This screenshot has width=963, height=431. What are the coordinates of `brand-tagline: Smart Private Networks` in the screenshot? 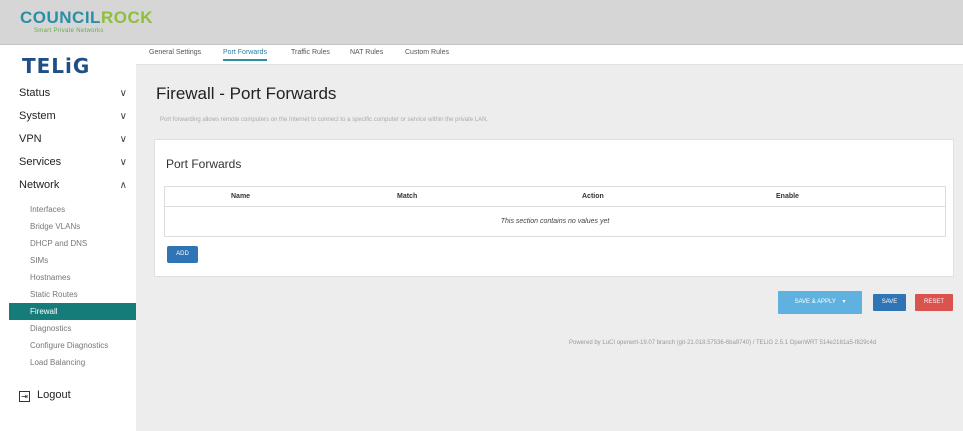 It's located at (69, 31).